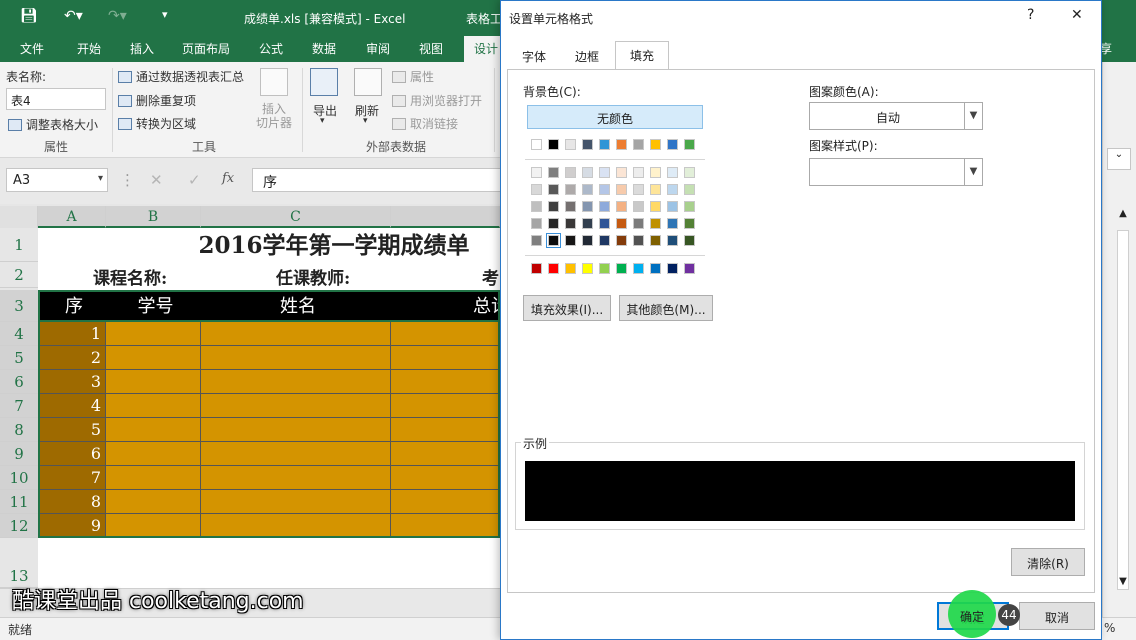 The width and height of the screenshot is (1136, 640). What do you see at coordinates (534, 56) in the screenshot?
I see `tab-font: 字体` at bounding box center [534, 56].